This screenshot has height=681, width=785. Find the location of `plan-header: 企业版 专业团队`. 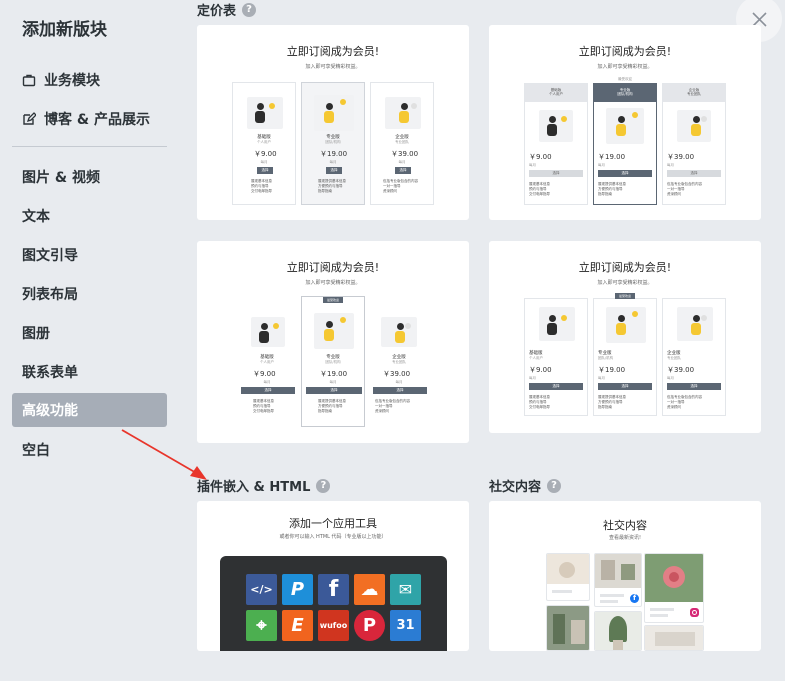

plan-header: 企业版 专业团队 is located at coordinates (694, 93).